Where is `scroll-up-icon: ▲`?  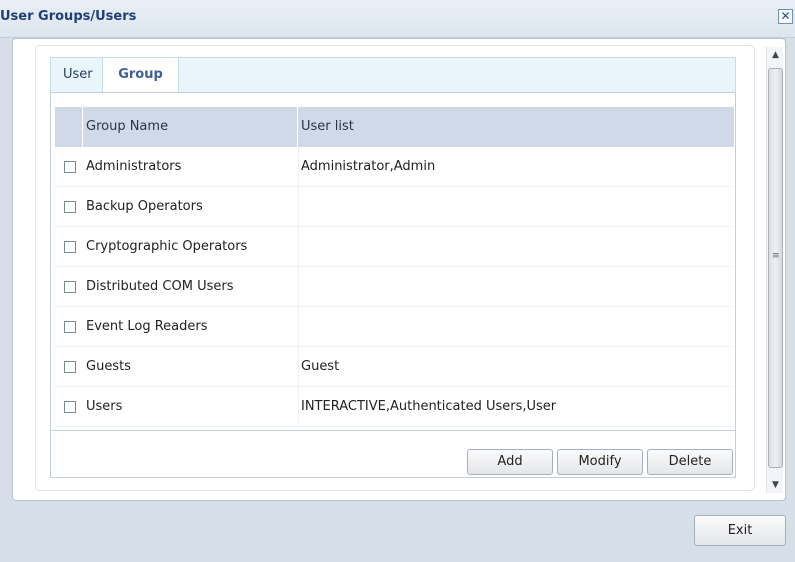
scroll-up-icon: ▲ is located at coordinates (775, 55).